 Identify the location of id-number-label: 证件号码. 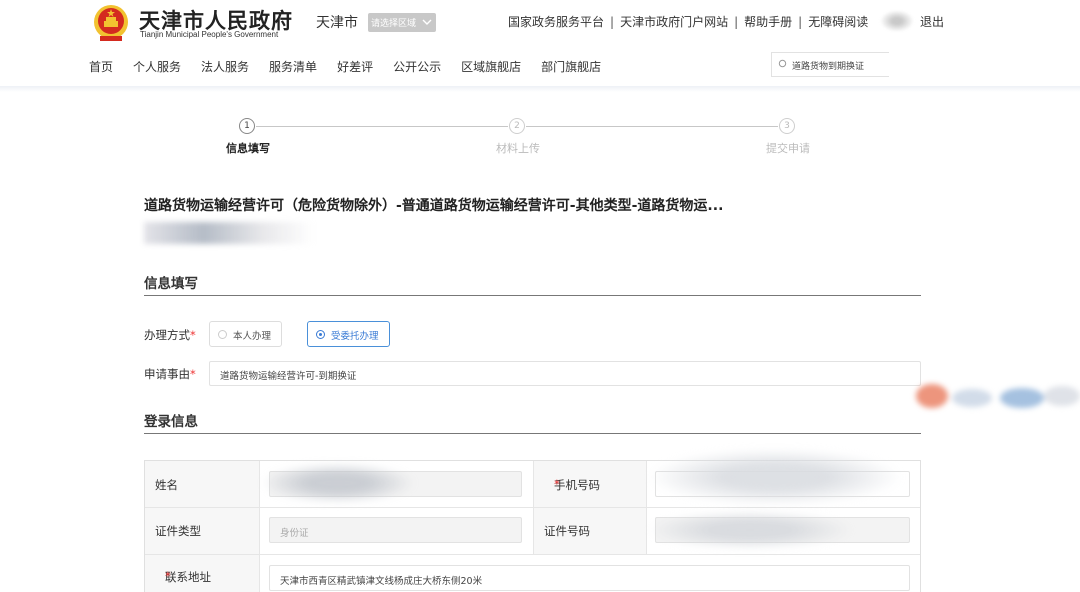
(567, 531).